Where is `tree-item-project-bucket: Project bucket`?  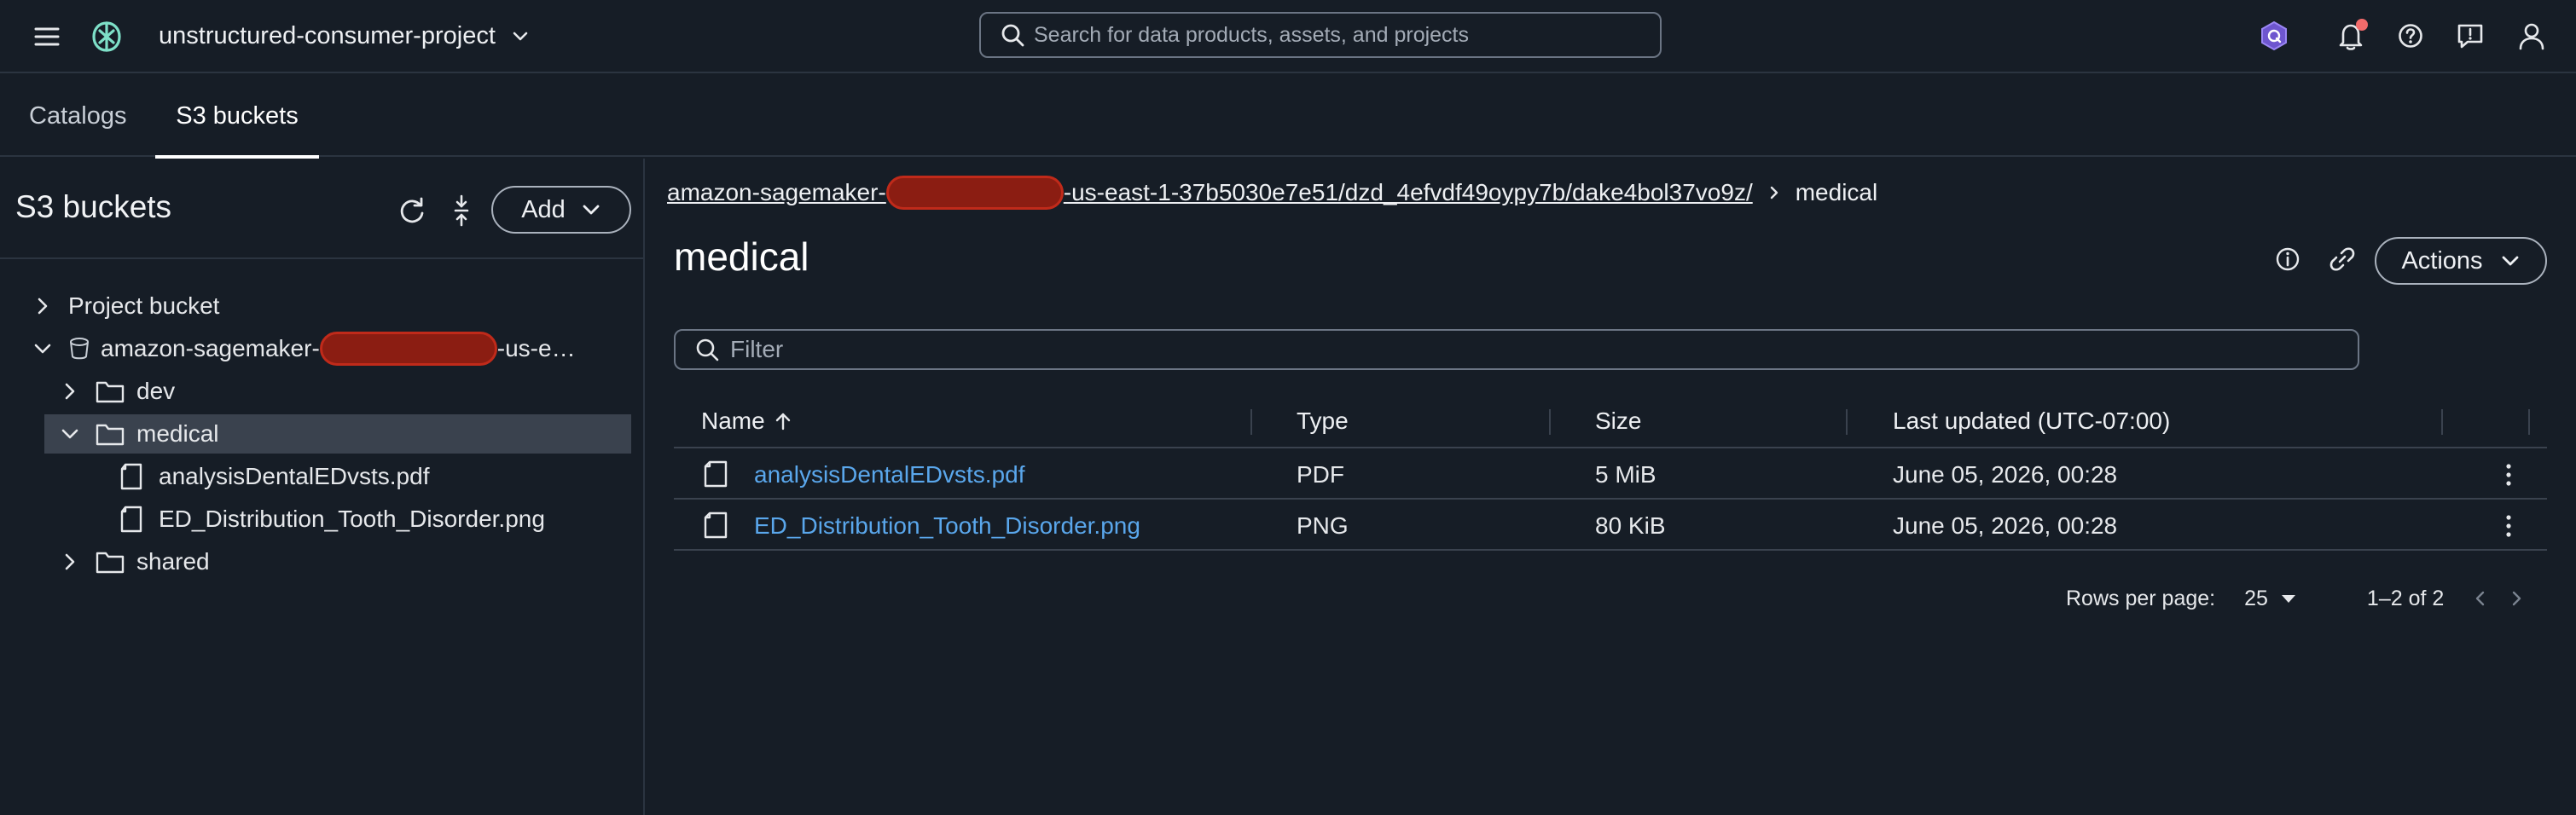 tree-item-project-bucket: Project bucket is located at coordinates (125, 306).